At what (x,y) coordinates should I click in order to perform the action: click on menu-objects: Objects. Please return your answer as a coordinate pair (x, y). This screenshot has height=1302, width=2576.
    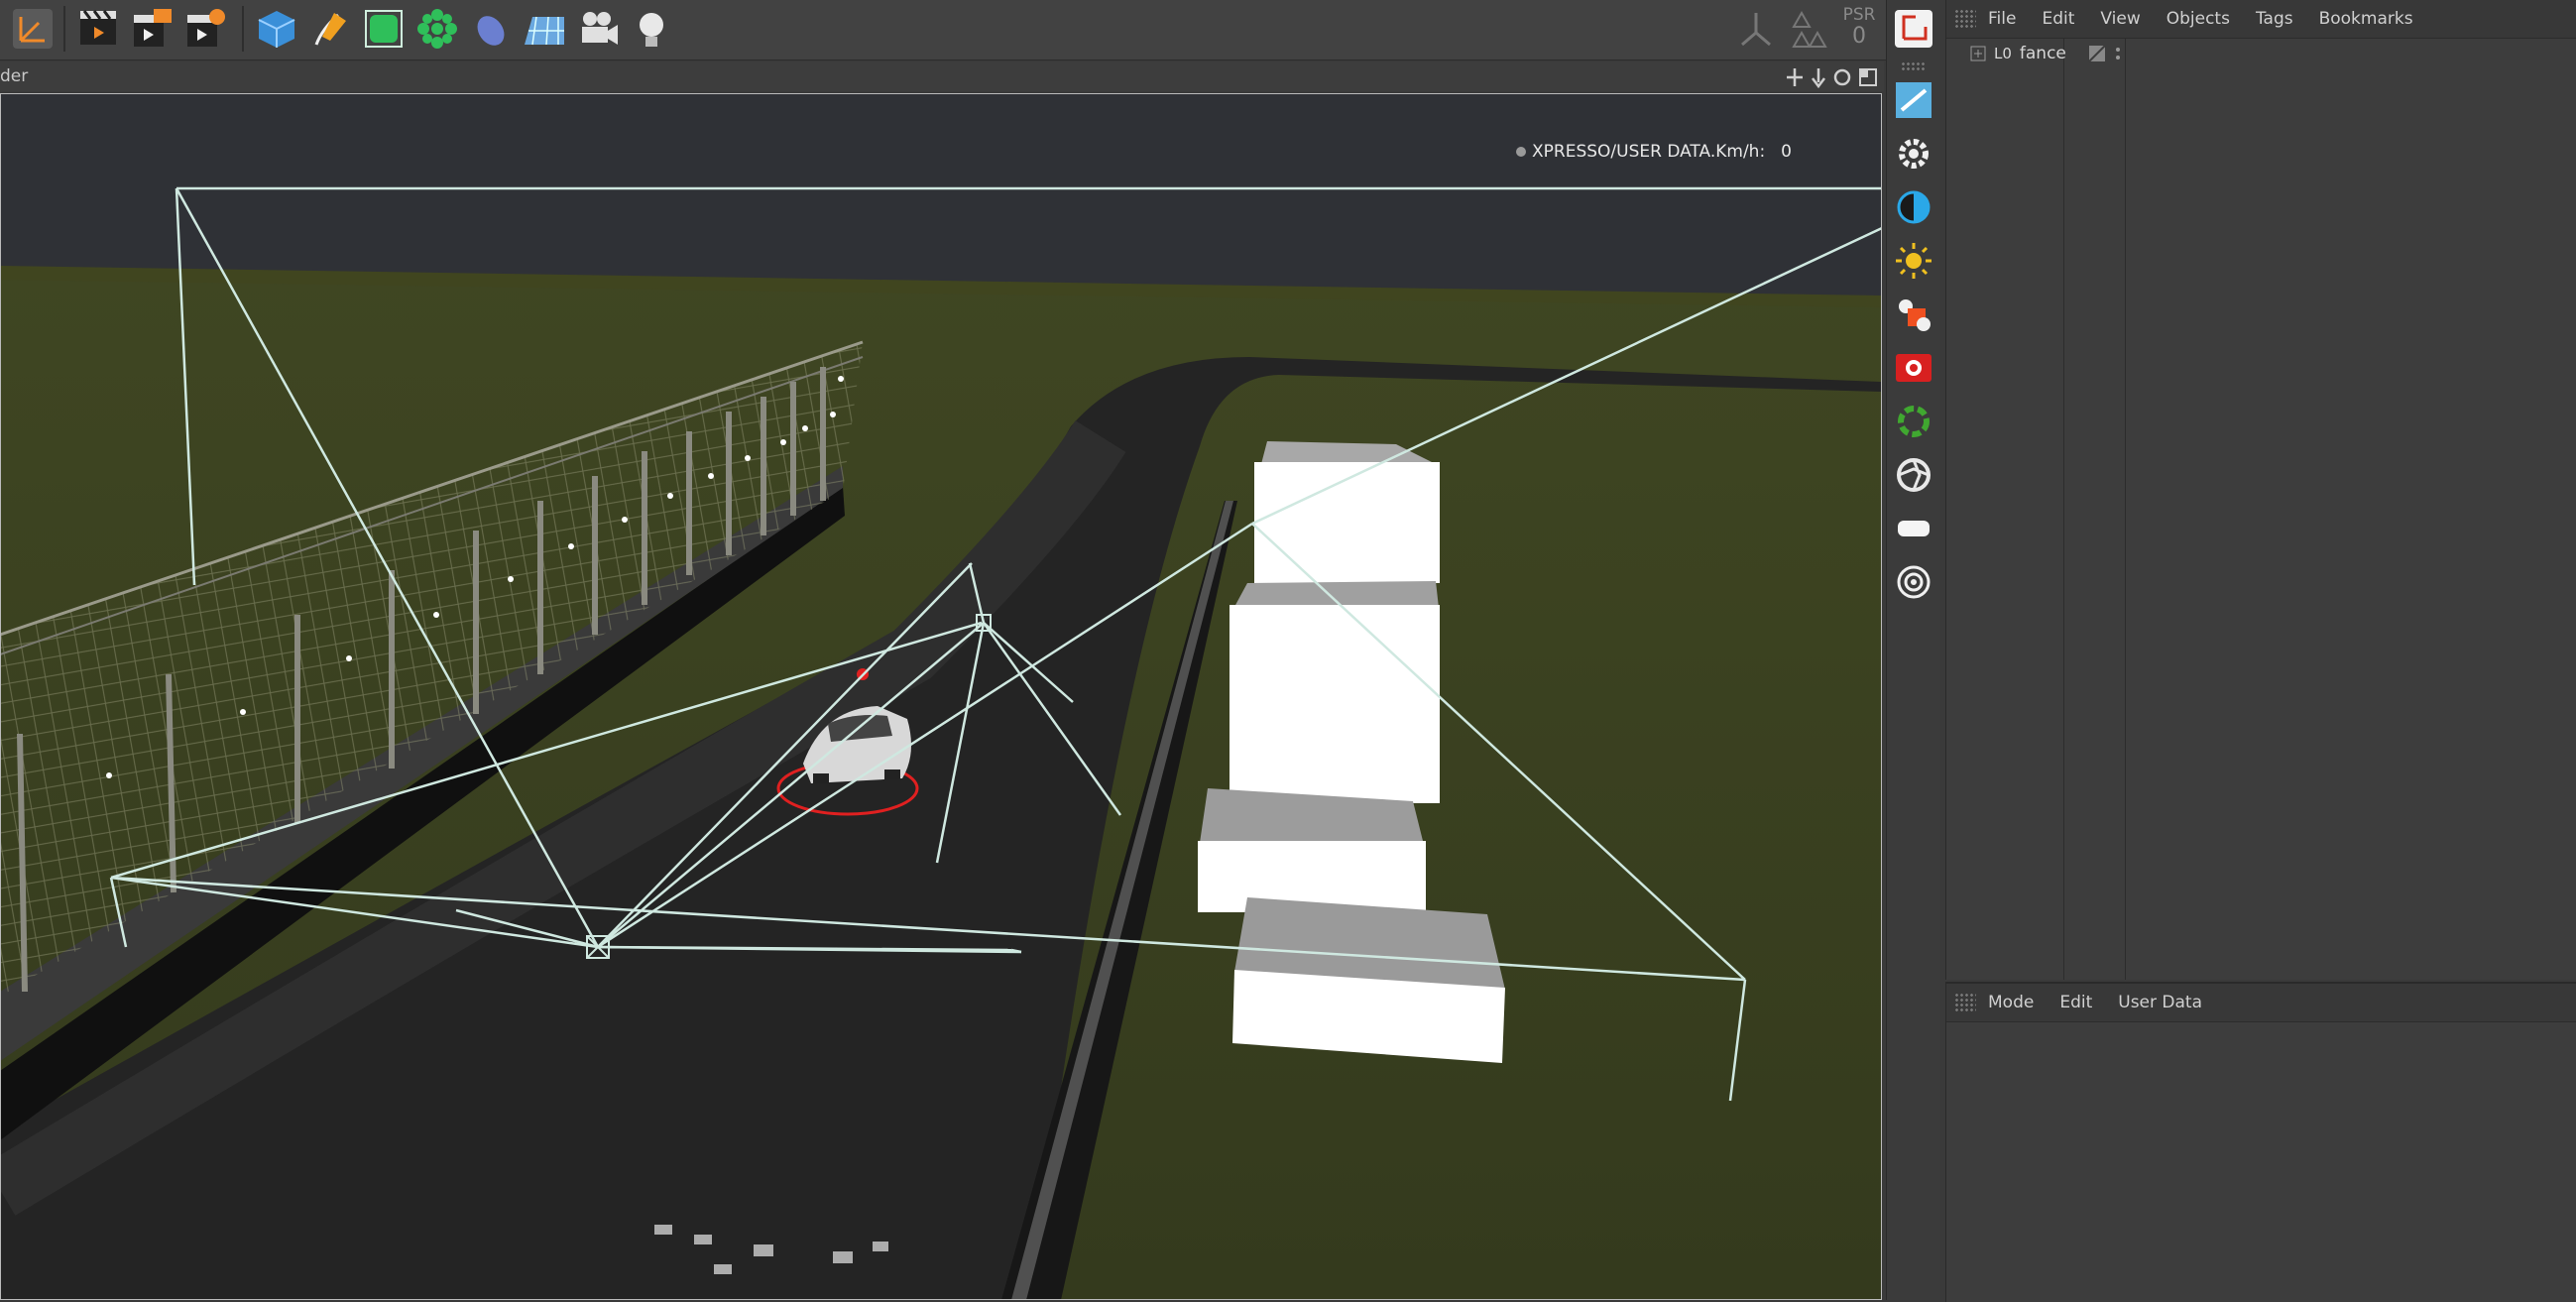
    Looking at the image, I should click on (2198, 19).